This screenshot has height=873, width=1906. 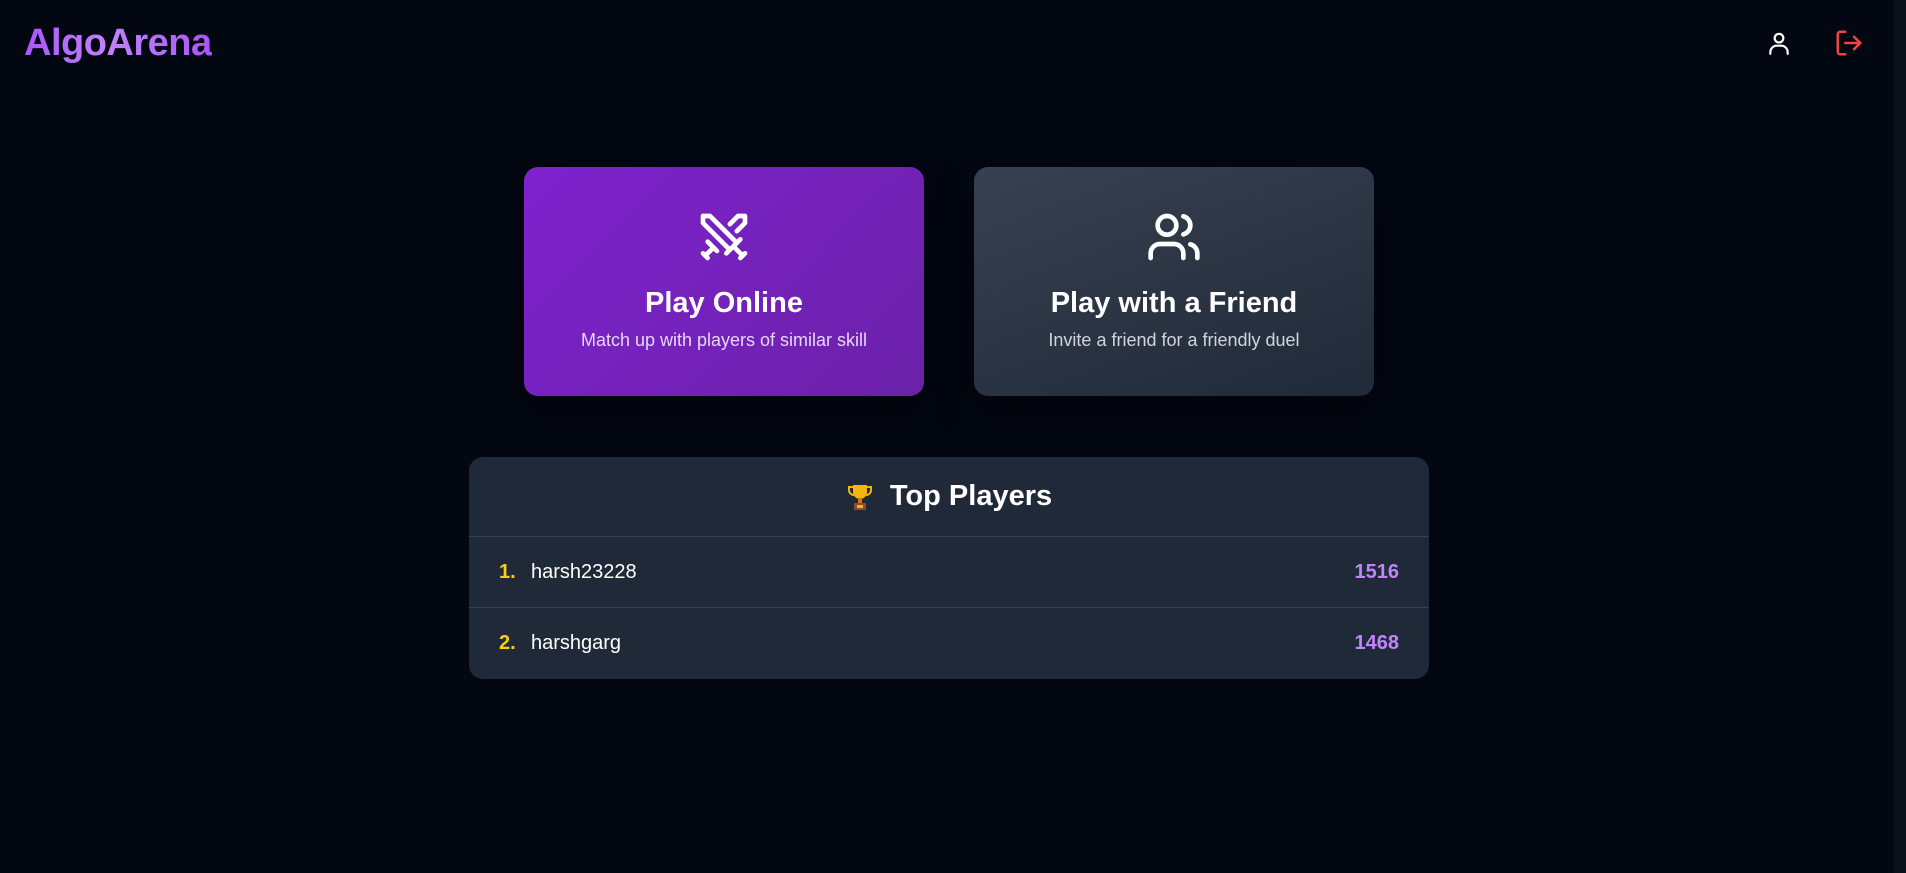 I want to click on trophy-icon, so click(x=859, y=497).